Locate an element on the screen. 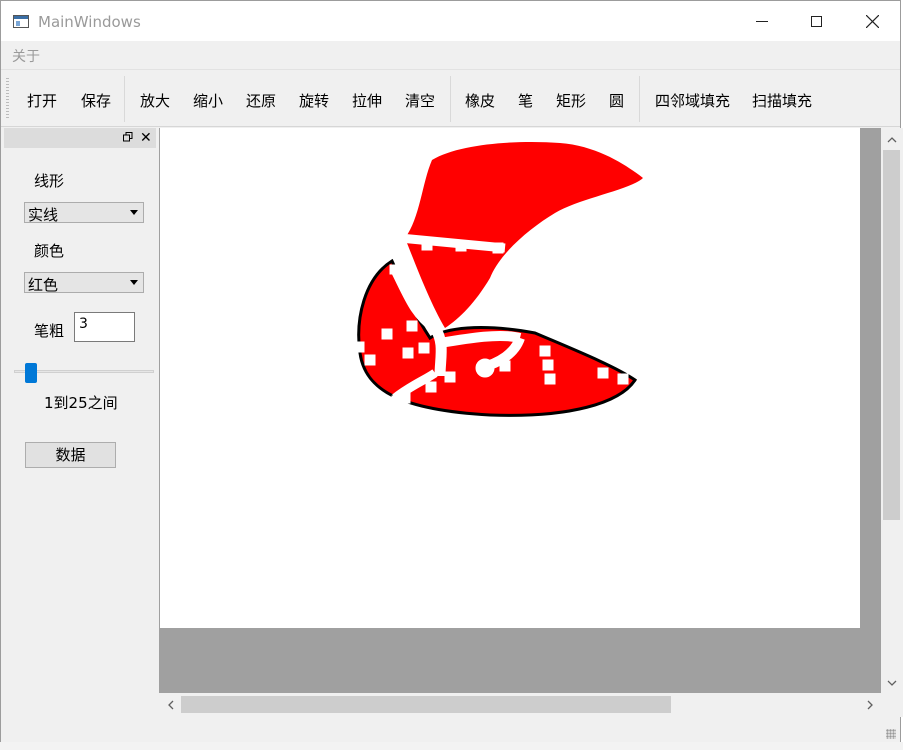 This screenshot has width=903, height=750. minimize-icon is located at coordinates (762, 21).